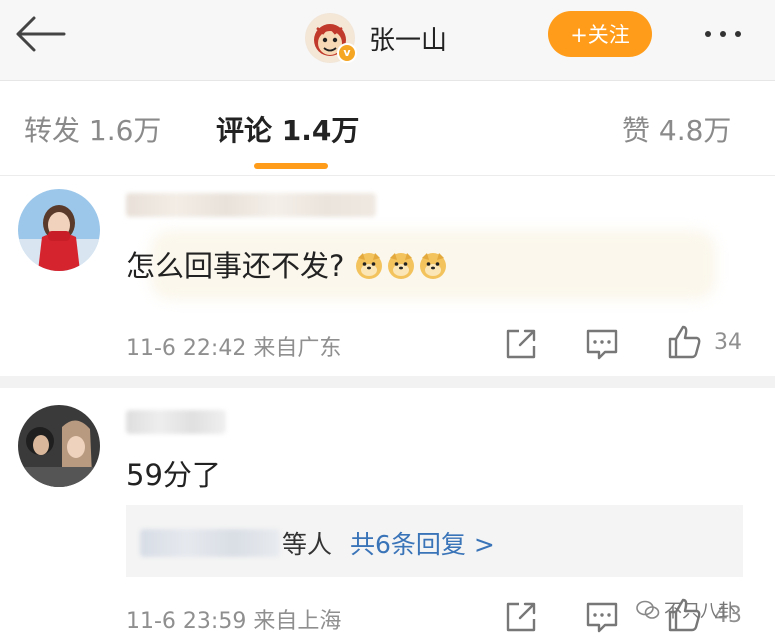 This screenshot has height=641, width=775. I want to click on like-count: 34, so click(728, 342).